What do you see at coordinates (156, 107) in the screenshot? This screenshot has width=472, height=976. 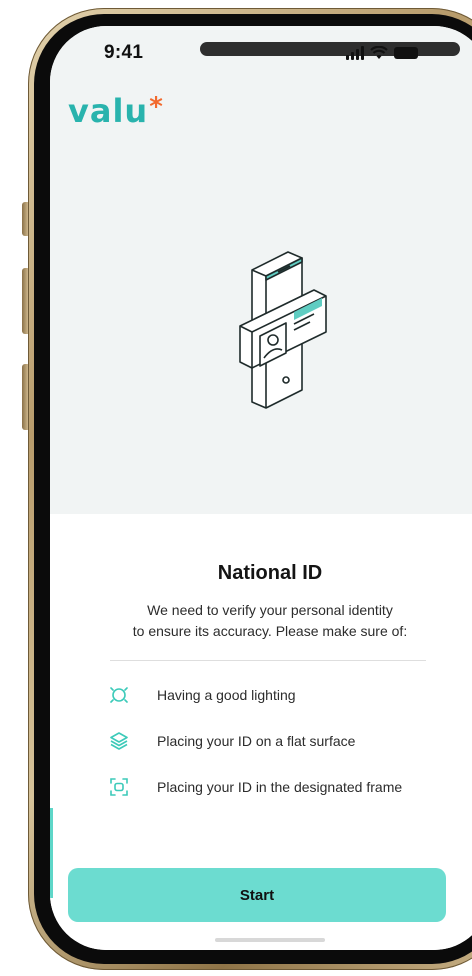 I see `logo-asterisk: *` at bounding box center [156, 107].